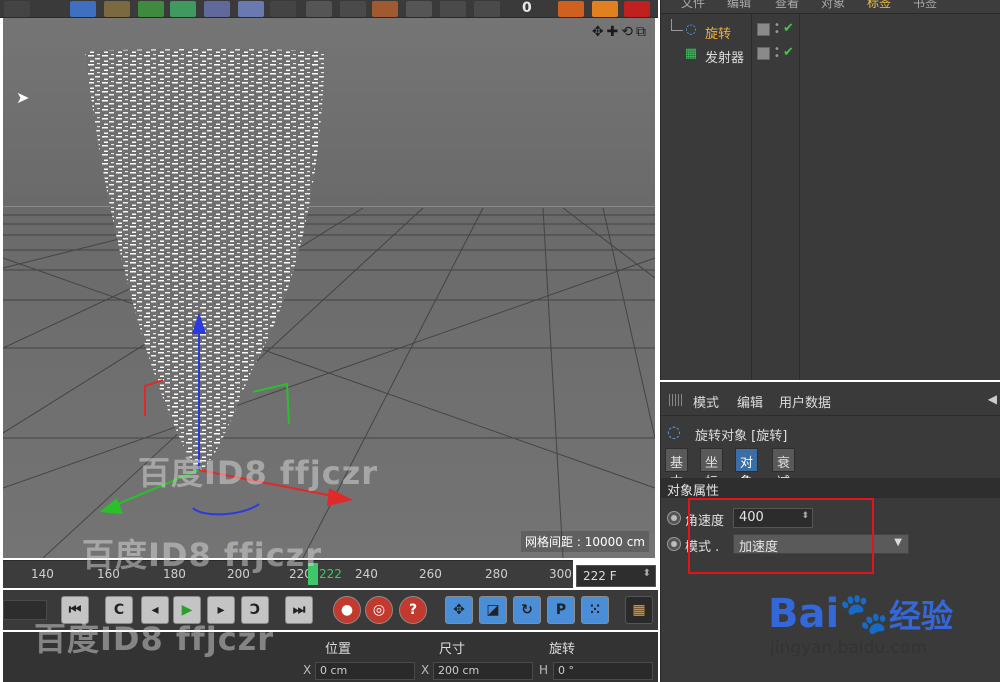 The height and width of the screenshot is (682, 1000). Describe the element at coordinates (784, 469) in the screenshot. I see `tab-falloff: 衰减` at that location.